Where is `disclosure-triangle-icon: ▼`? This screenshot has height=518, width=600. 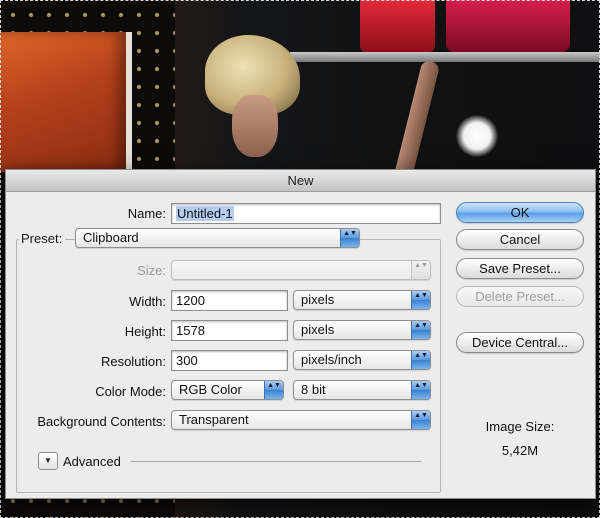
disclosure-triangle-icon: ▼ is located at coordinates (48, 460).